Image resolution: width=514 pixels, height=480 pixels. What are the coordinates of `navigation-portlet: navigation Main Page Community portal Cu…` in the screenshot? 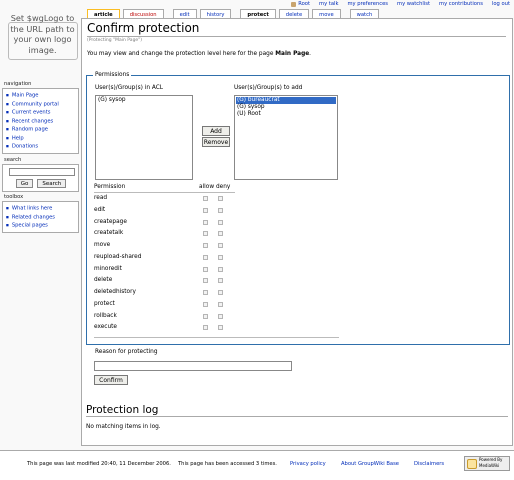 It's located at (40, 117).